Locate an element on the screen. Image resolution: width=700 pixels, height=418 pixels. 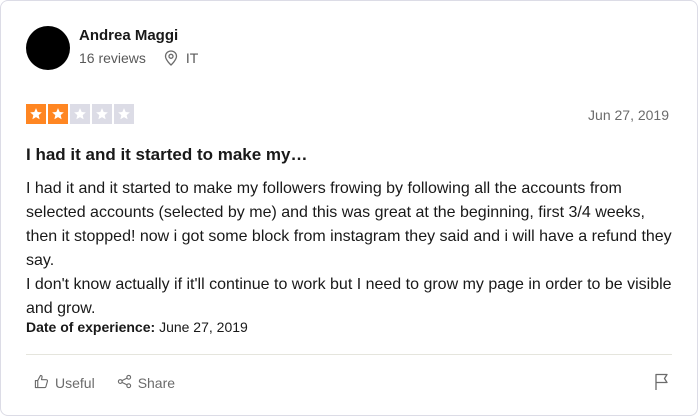
share-label: Share is located at coordinates (156, 383).